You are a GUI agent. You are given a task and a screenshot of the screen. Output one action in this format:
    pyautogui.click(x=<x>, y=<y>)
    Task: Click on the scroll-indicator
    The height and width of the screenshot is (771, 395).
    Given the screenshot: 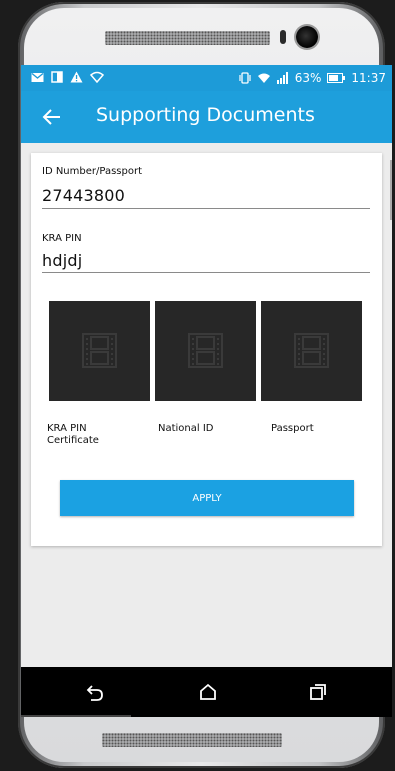 What is the action you would take?
    pyautogui.click(x=391, y=190)
    